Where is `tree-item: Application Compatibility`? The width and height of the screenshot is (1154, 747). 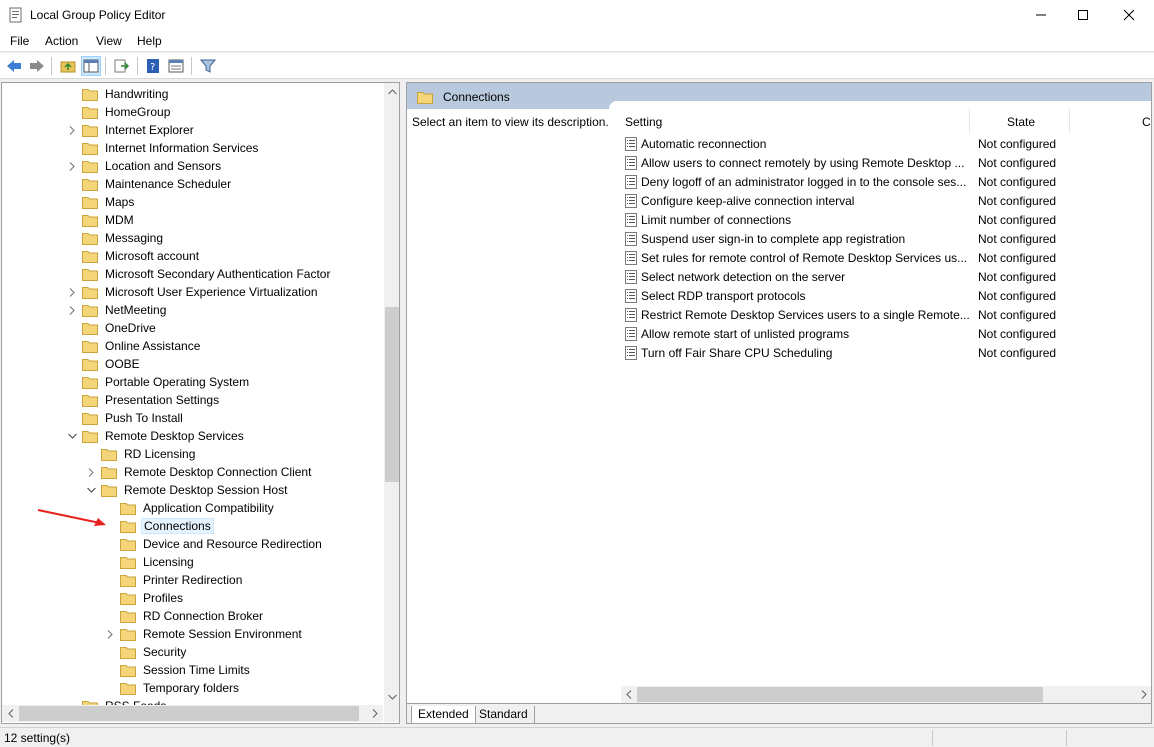
tree-item: Application Compatibility is located at coordinates (190, 508).